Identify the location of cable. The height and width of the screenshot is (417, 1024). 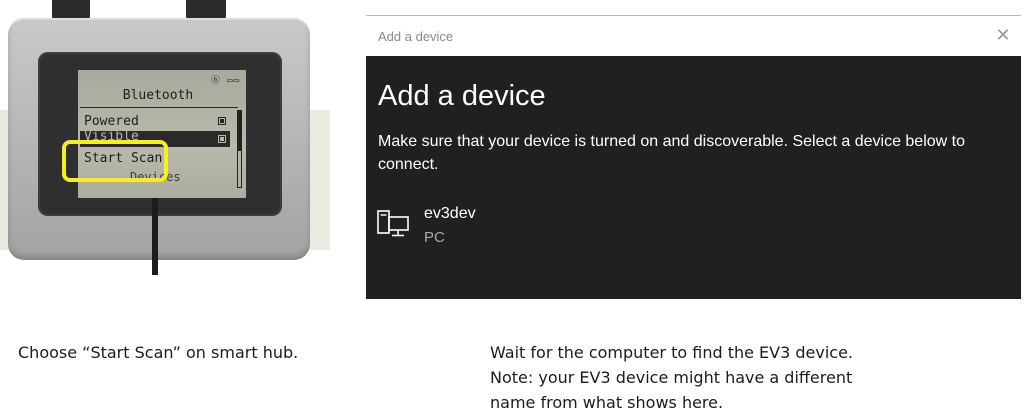
(155, 236).